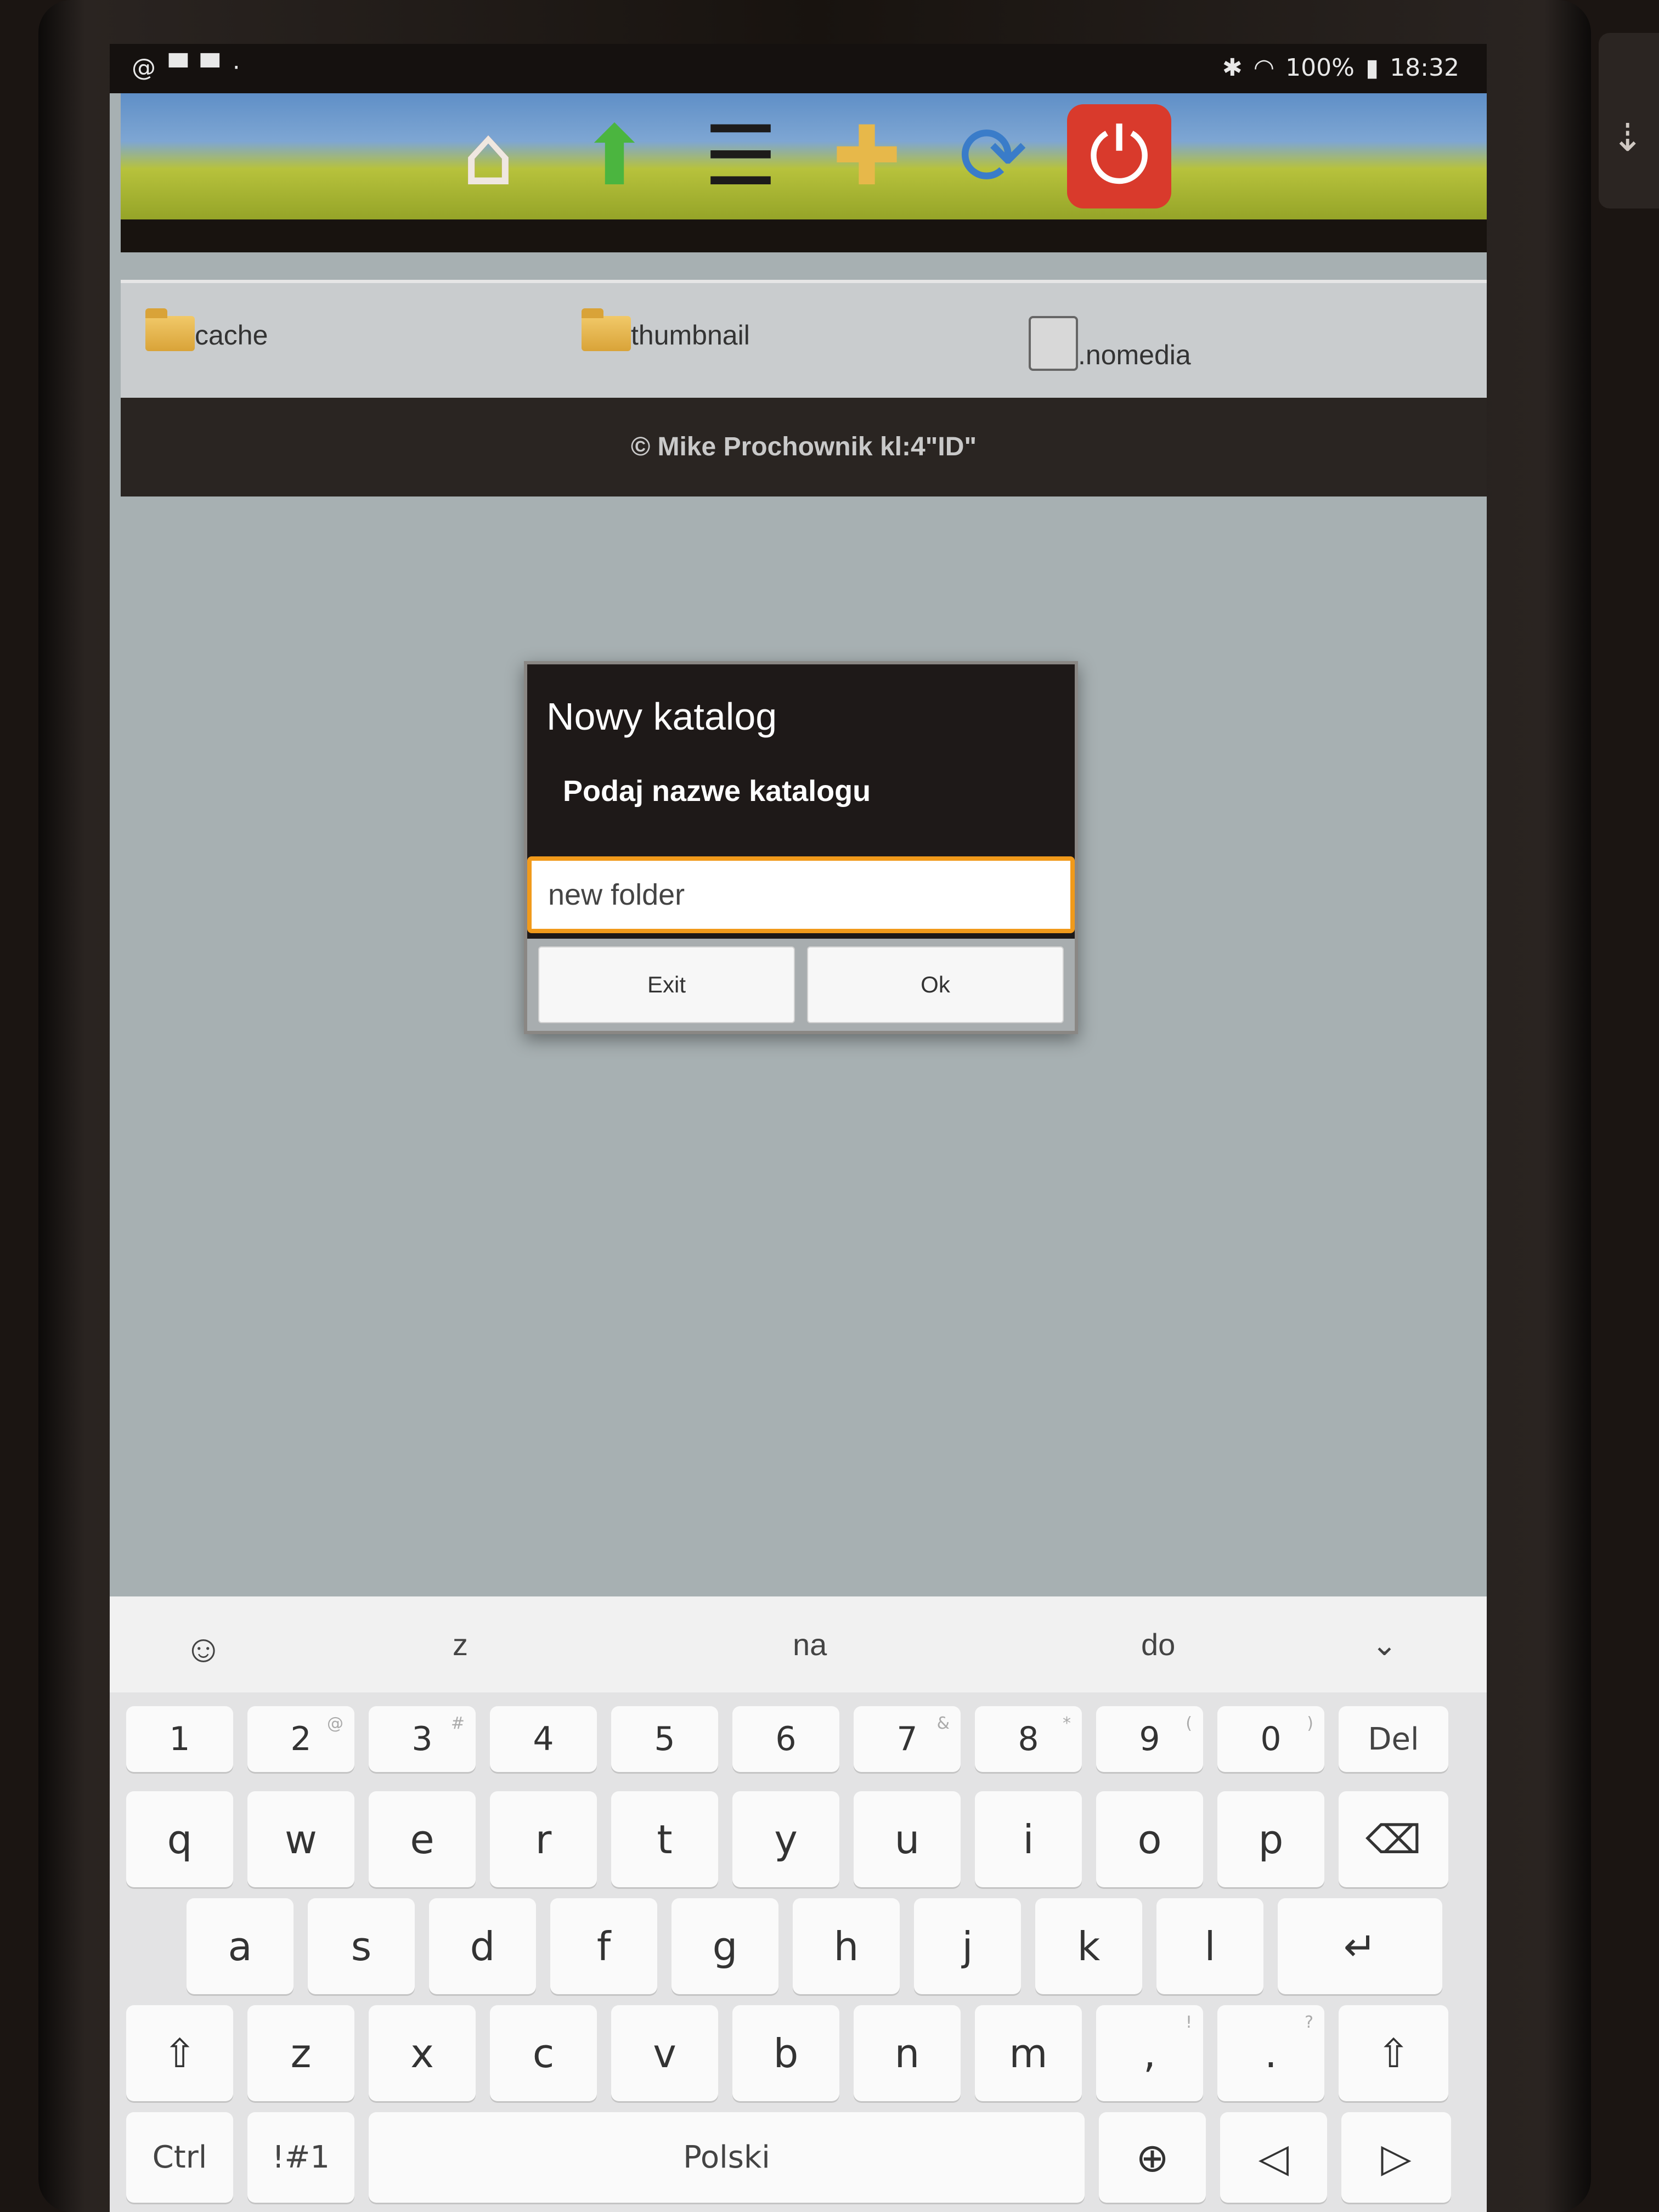 This screenshot has height=2212, width=1659. I want to click on key-label: d, so click(483, 1947).